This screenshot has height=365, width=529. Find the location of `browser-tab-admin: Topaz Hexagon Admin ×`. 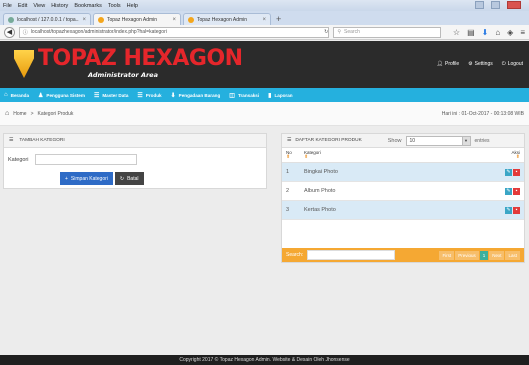

browser-tab-admin: Topaz Hexagon Admin × is located at coordinates (227, 19).